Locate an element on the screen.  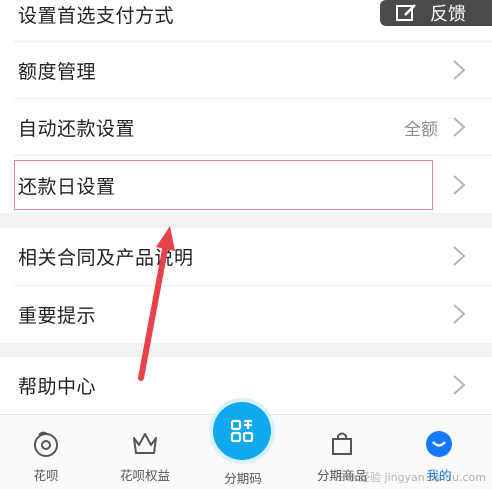
qr-code-icon is located at coordinates (242, 431).